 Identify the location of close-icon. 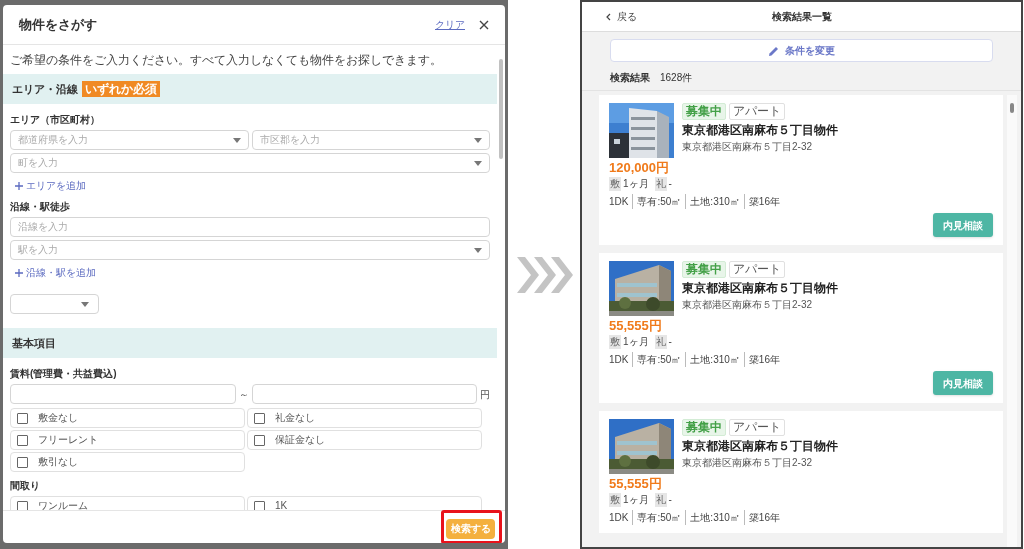
(484, 24).